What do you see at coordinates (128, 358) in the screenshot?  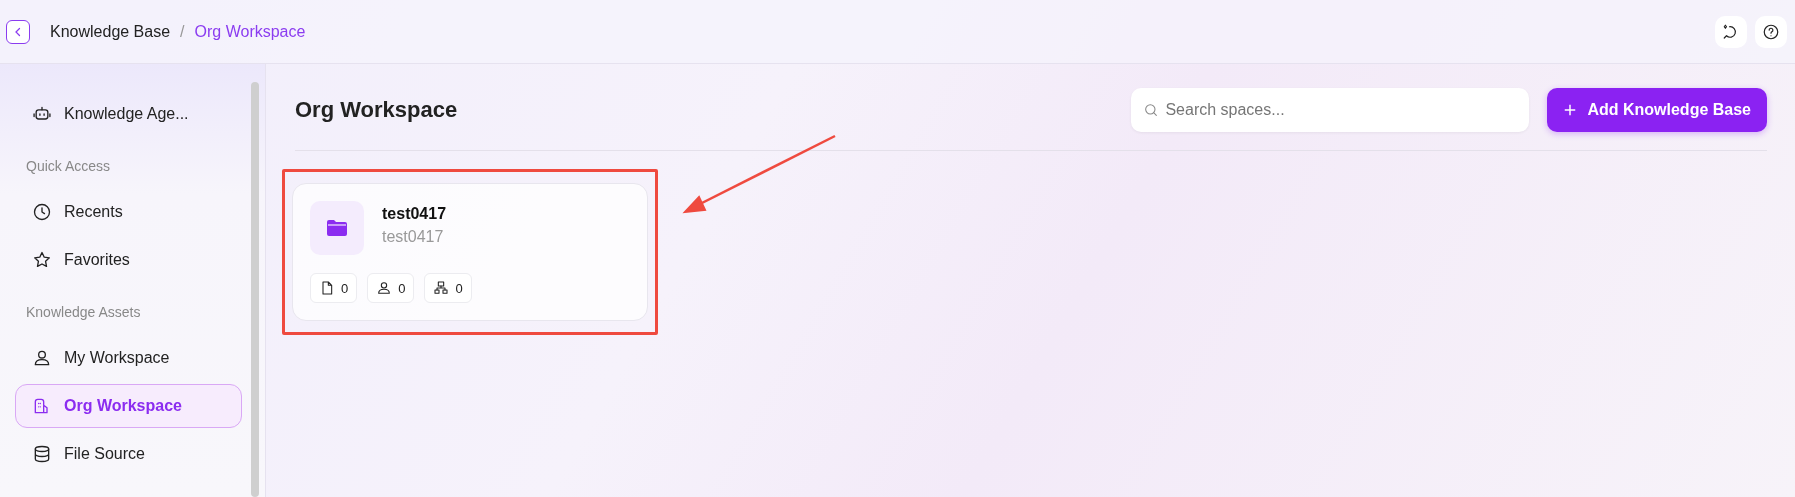 I see `sidebar-item: My Workspace` at bounding box center [128, 358].